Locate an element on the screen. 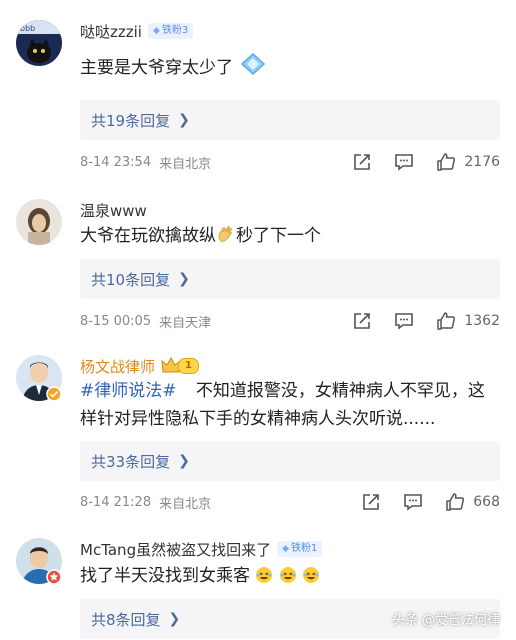 The image size is (516, 640). clapping-hands-icon is located at coordinates (225, 234).